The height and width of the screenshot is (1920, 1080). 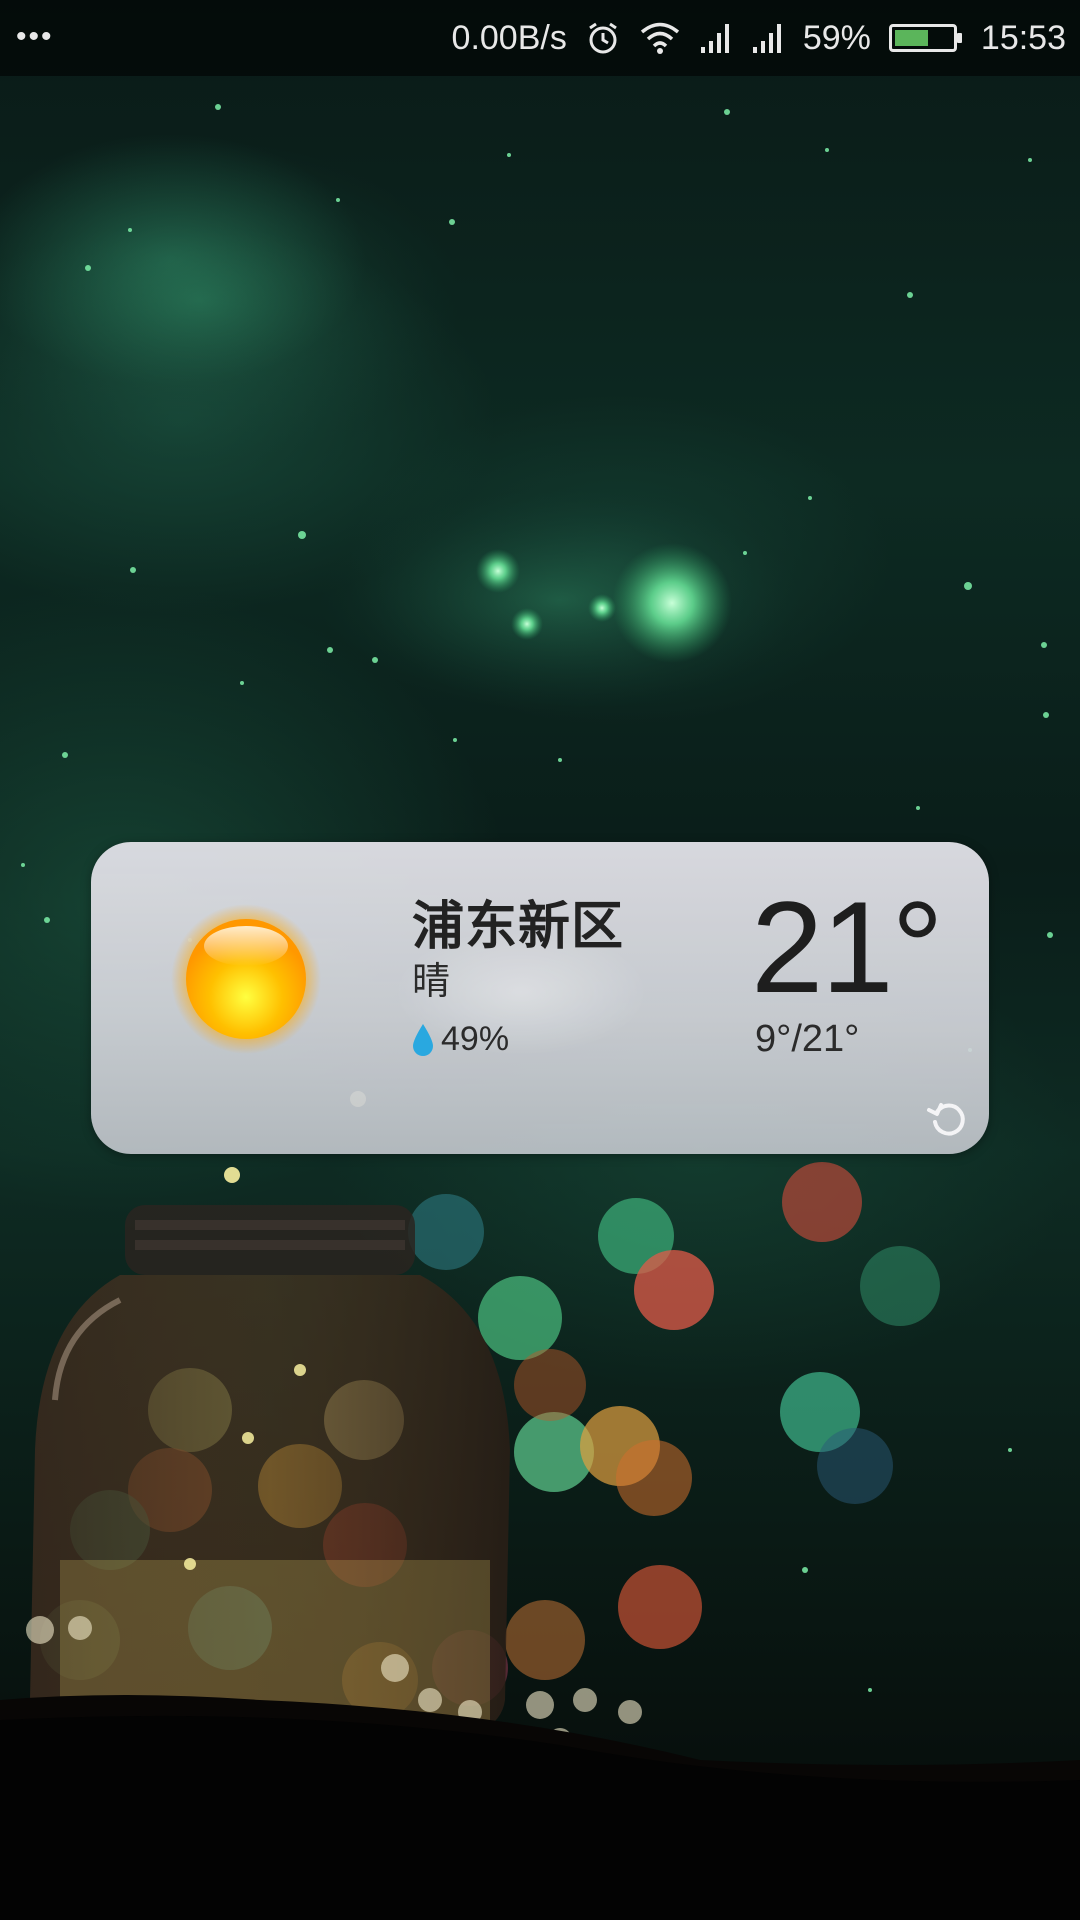 What do you see at coordinates (423, 1039) in the screenshot?
I see `water-drop-icon` at bounding box center [423, 1039].